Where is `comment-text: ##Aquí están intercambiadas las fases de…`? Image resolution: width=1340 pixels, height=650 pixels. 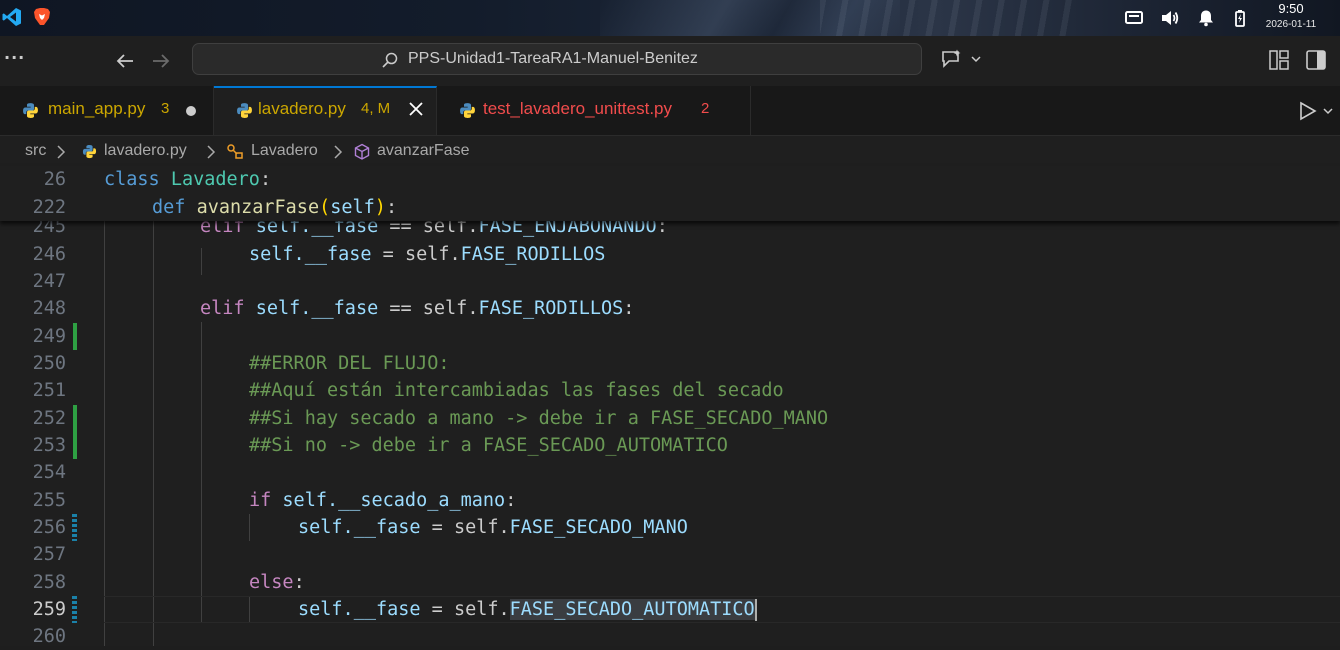 comment-text: ##Aquí están intercambiadas las fases de… is located at coordinates (516, 390).